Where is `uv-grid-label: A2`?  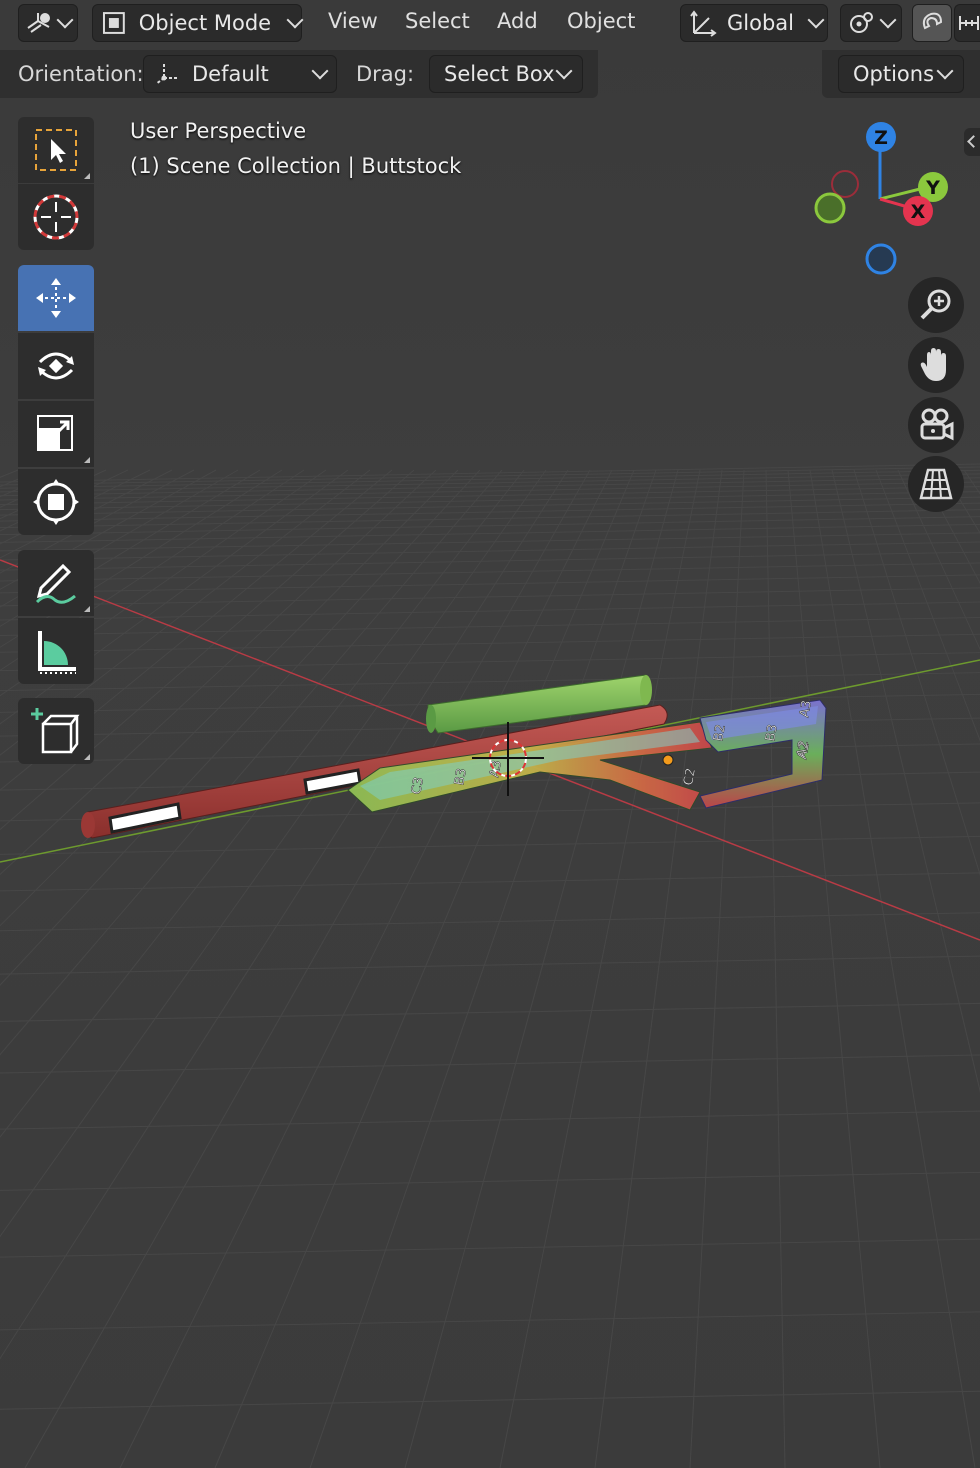
uv-grid-label: A2 is located at coordinates (803, 749).